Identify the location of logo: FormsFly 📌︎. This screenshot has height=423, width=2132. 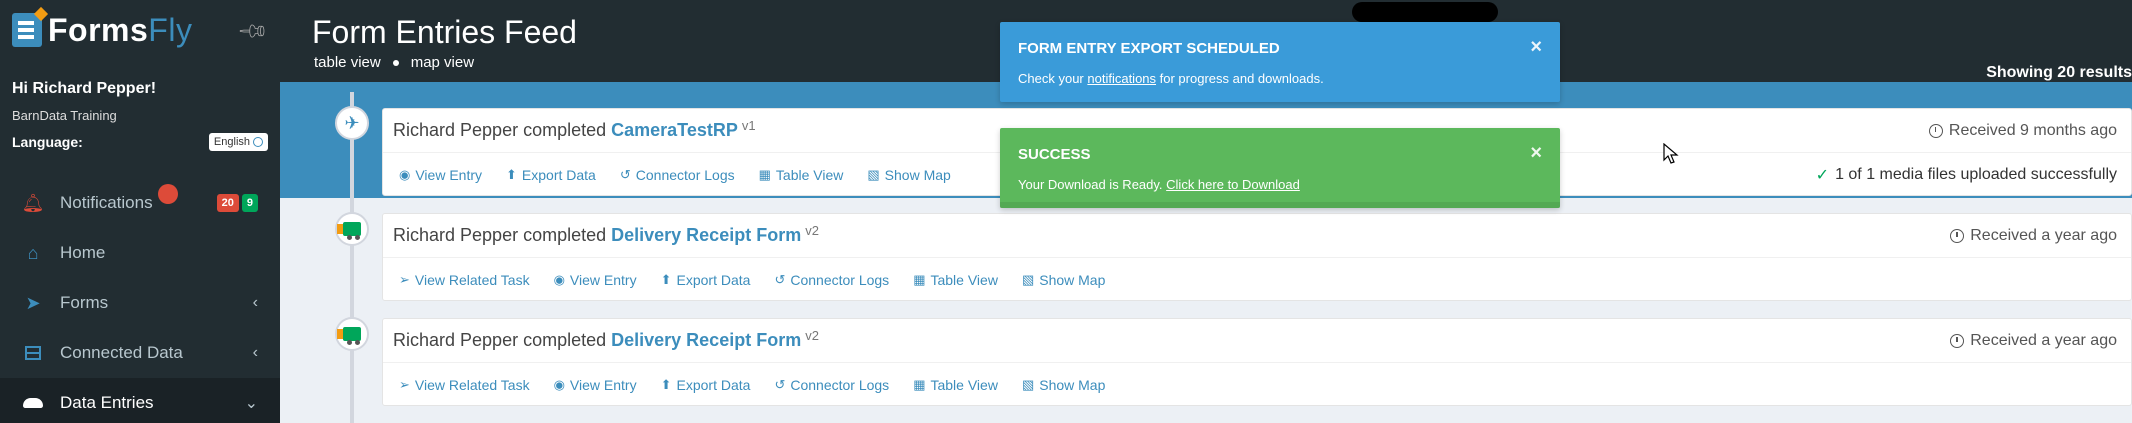
(140, 30).